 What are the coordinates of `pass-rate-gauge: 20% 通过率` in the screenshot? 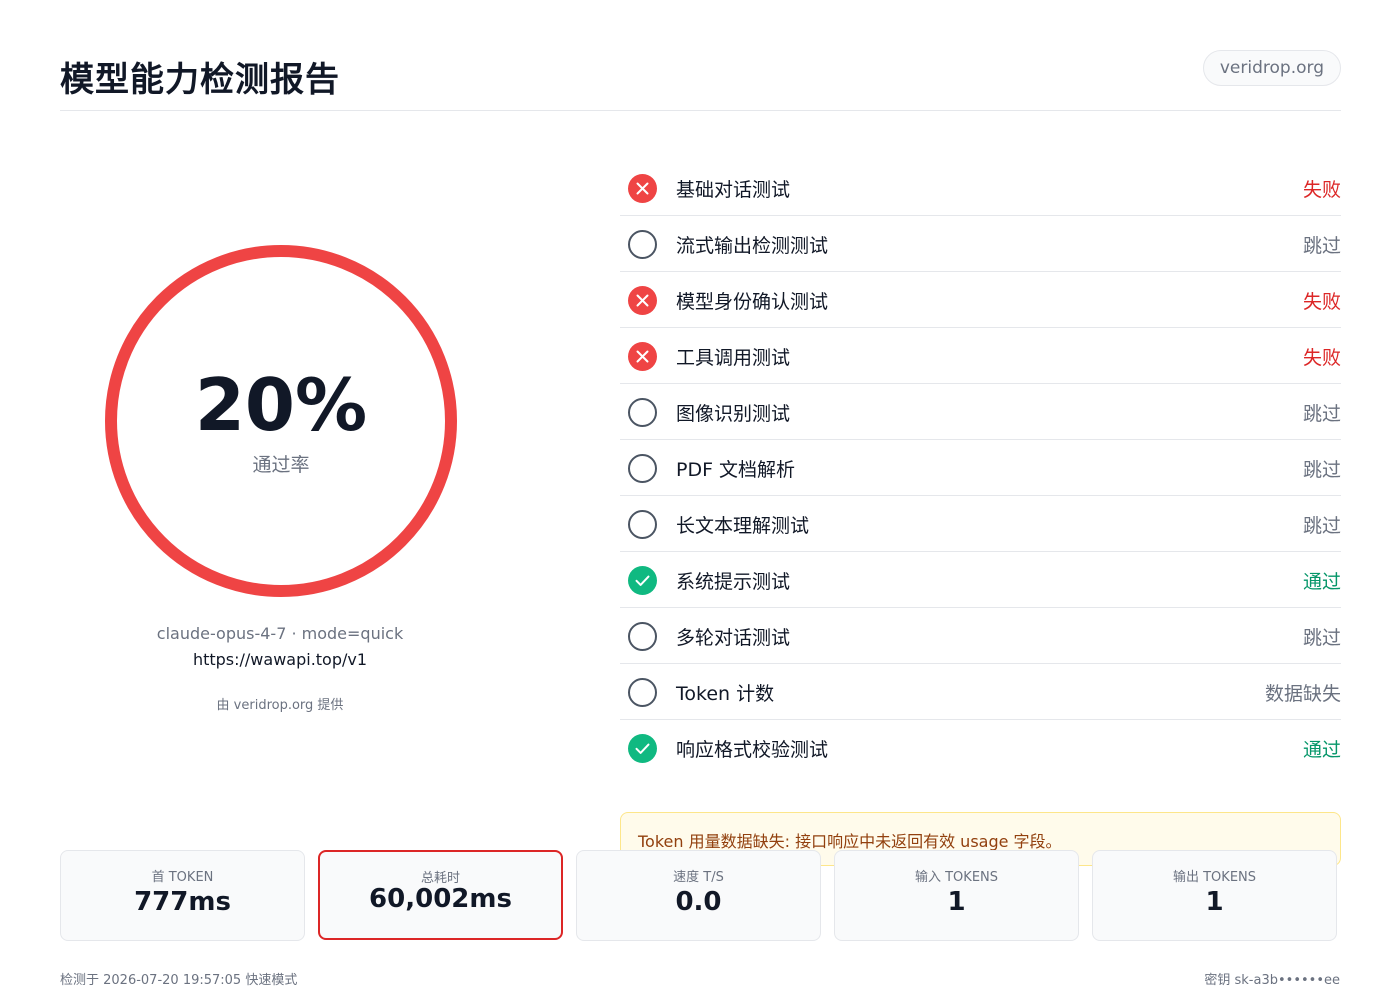 It's located at (281, 421).